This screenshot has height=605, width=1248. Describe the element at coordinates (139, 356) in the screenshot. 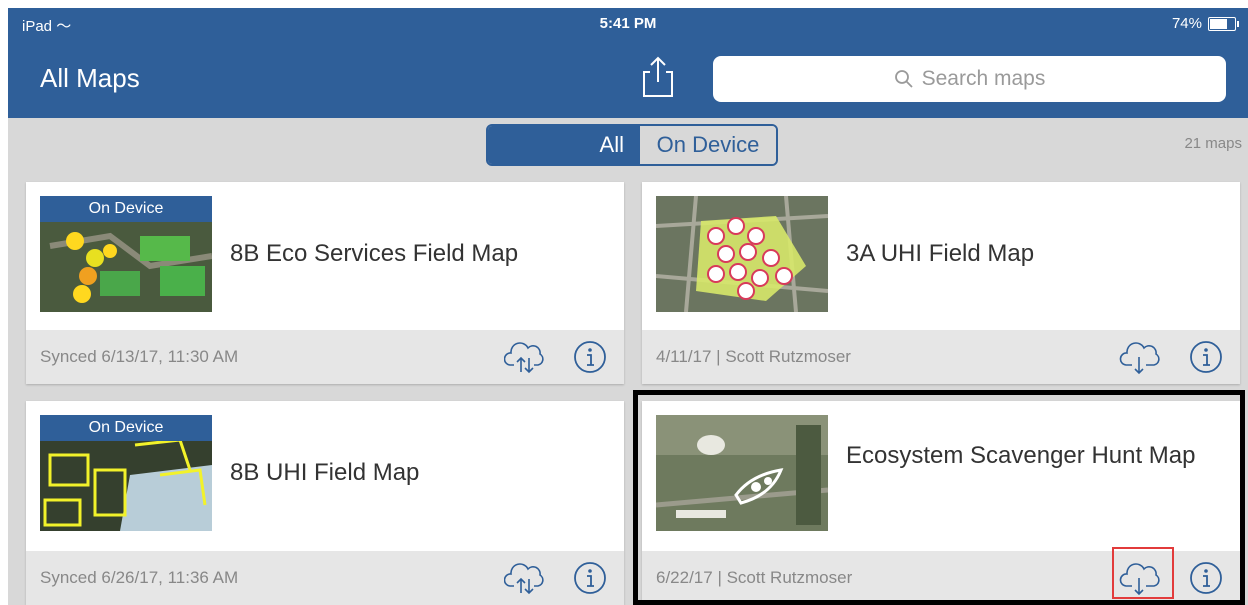

I see `sync-status: Synced 6/13/17, 11:30 AM` at that location.